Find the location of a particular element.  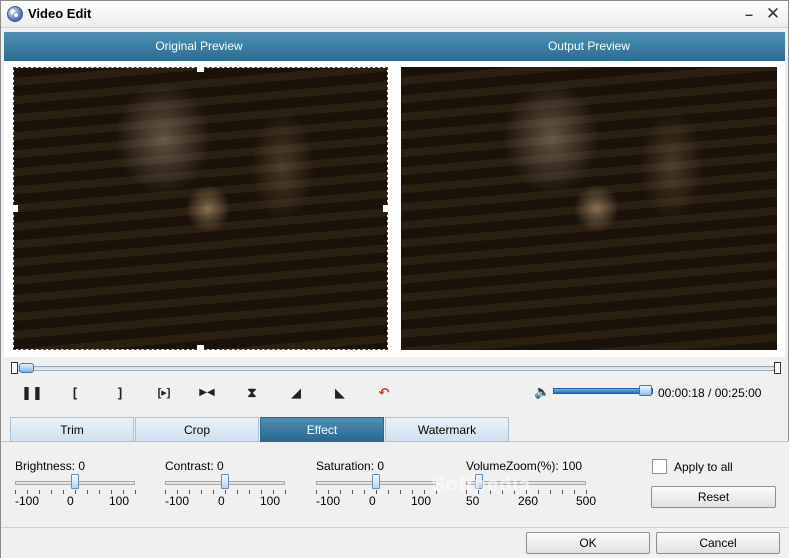

tab-crop: Crop is located at coordinates (197, 429).